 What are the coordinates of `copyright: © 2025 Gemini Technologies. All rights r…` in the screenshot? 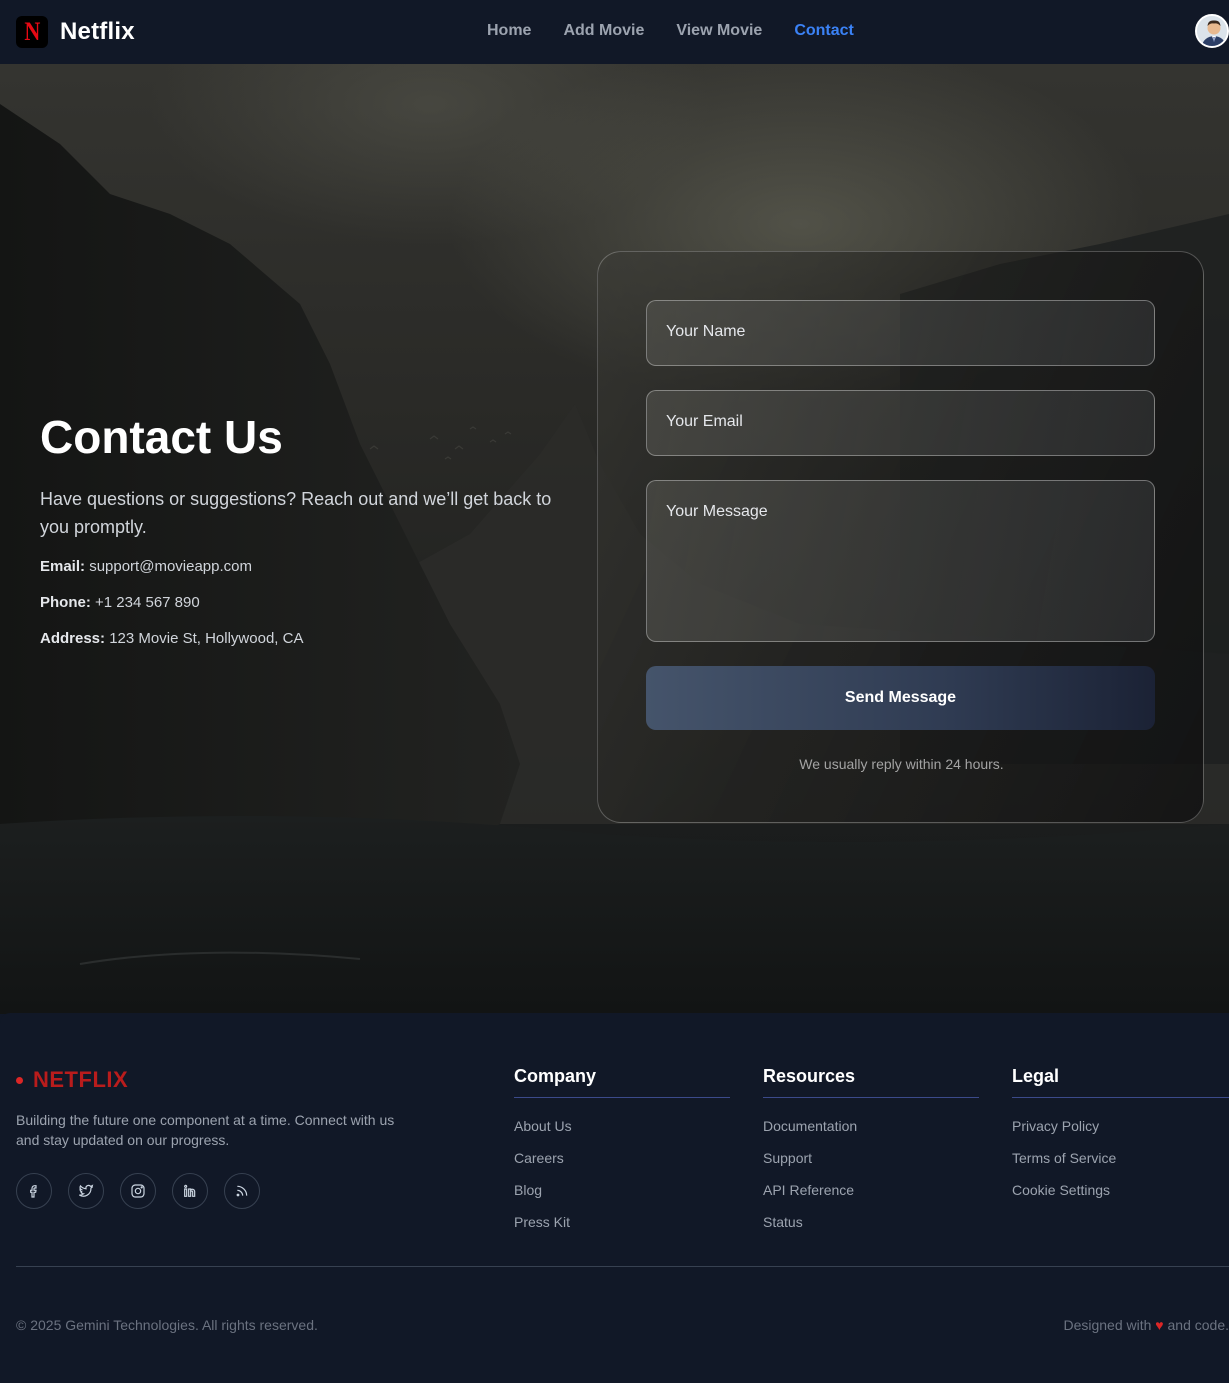 It's located at (167, 1325).